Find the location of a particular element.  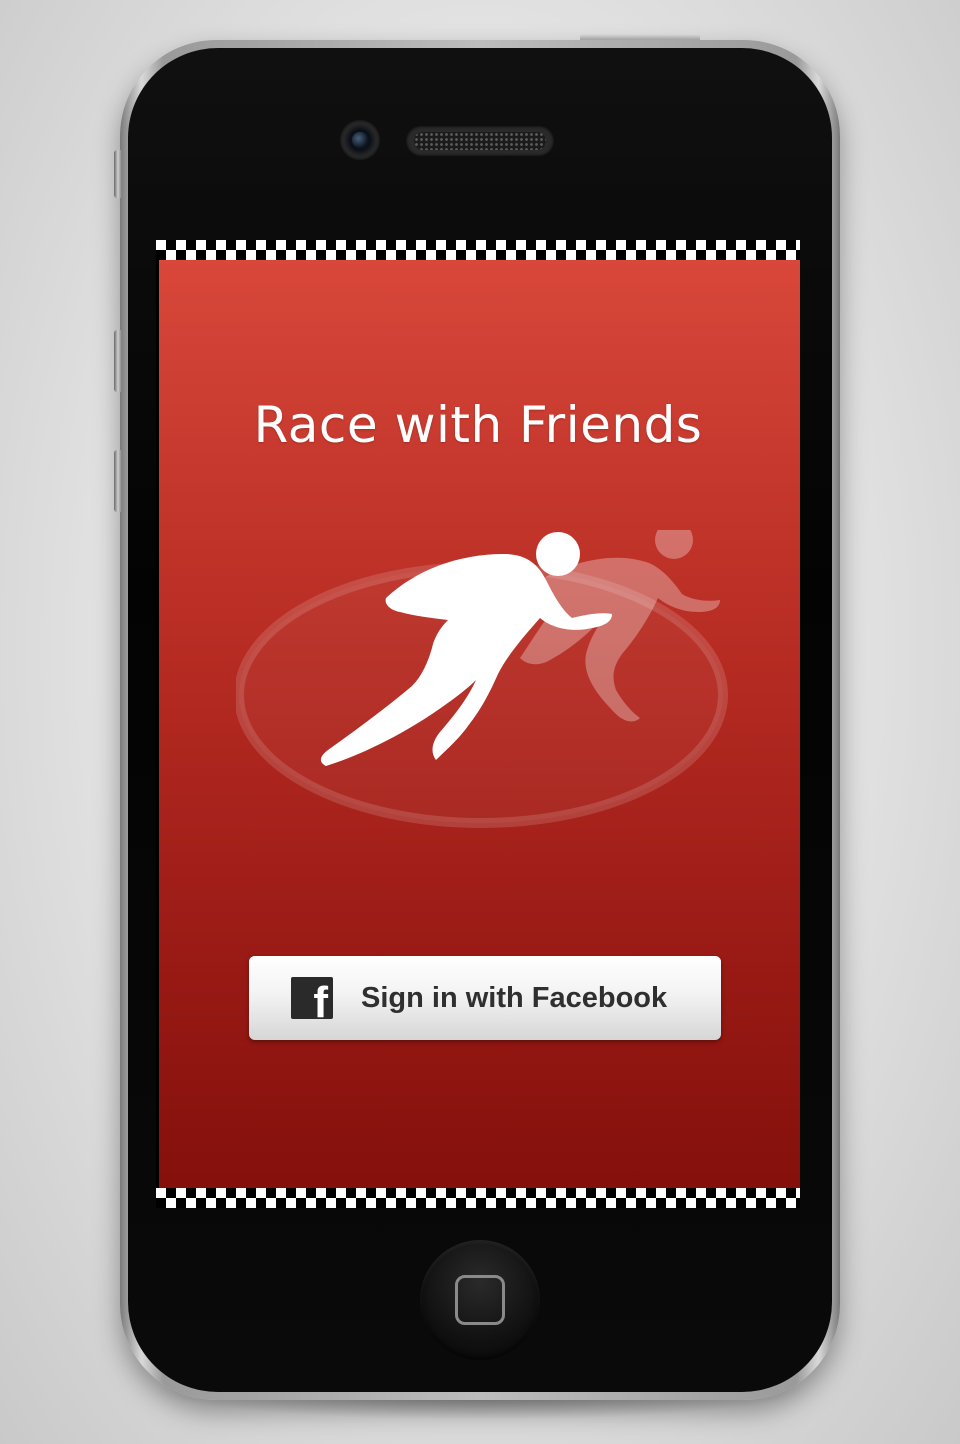

speaker-mesh is located at coordinates (480, 141).